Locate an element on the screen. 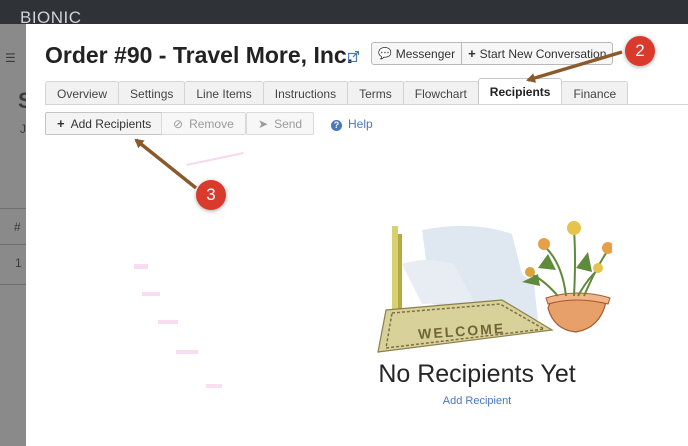  tab-divider is located at coordinates (366, 104).